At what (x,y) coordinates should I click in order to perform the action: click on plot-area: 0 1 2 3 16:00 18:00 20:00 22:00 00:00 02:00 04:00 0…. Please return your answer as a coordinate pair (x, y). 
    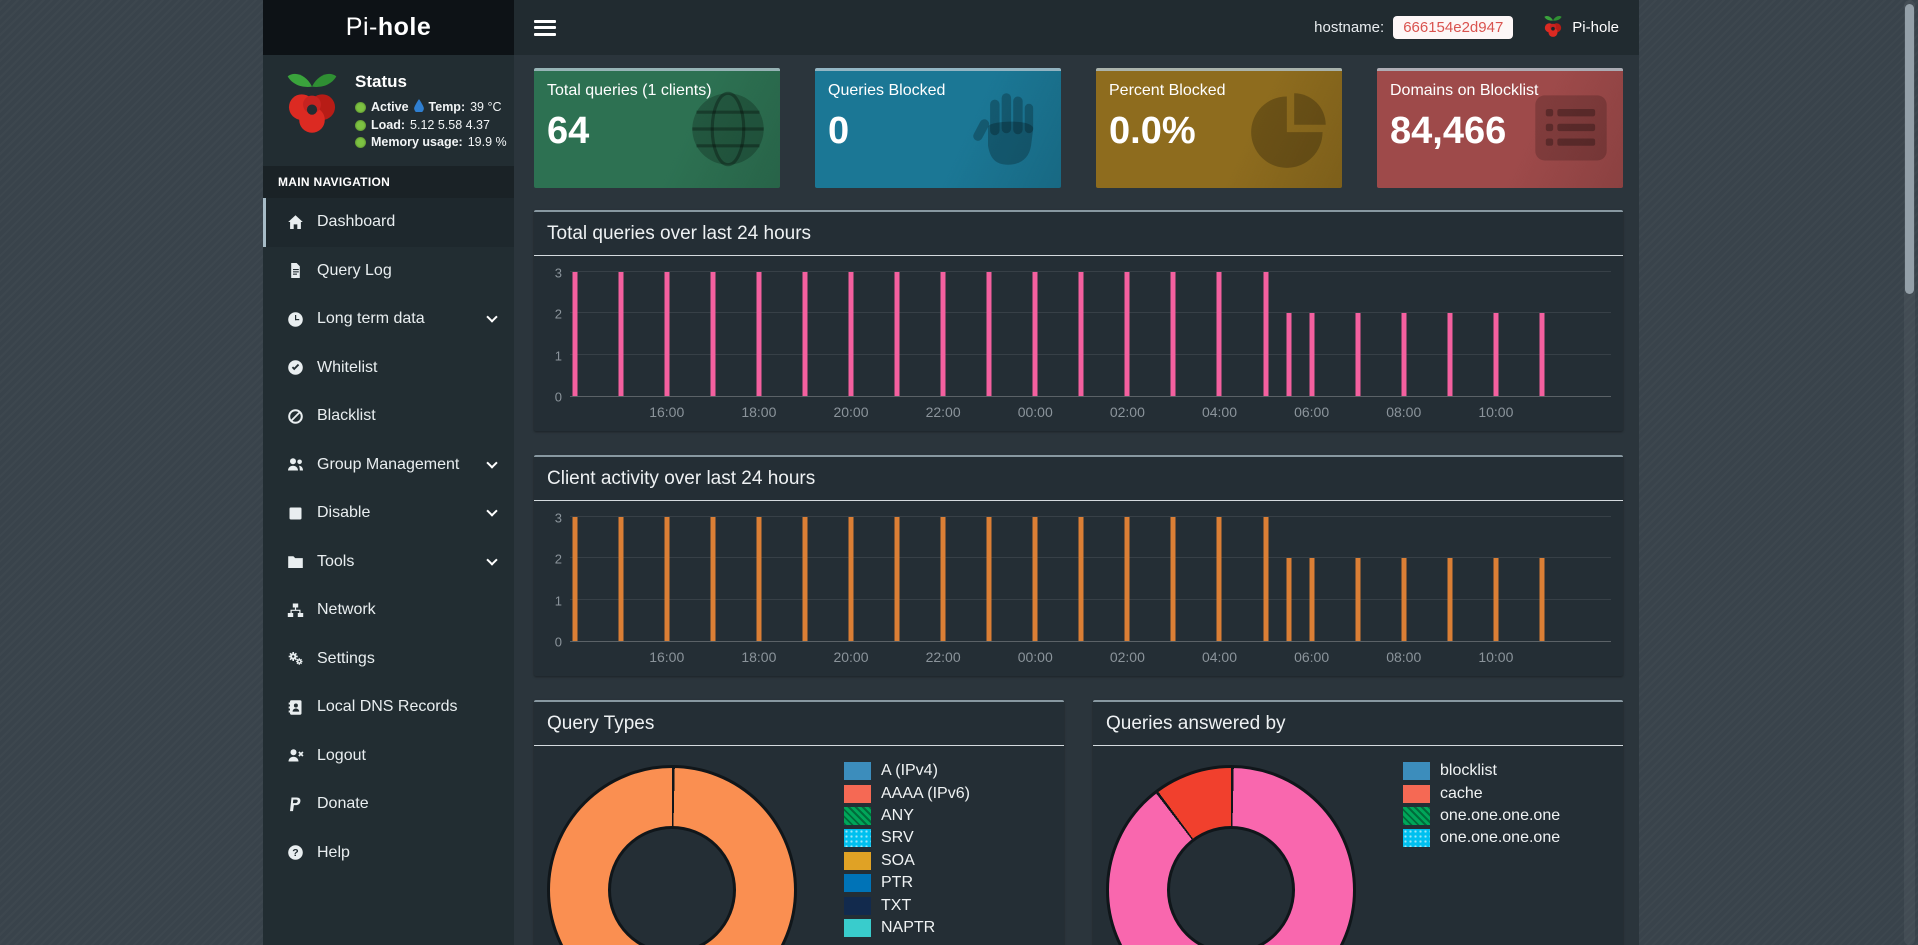
    Looking at the image, I should click on (1083, 343).